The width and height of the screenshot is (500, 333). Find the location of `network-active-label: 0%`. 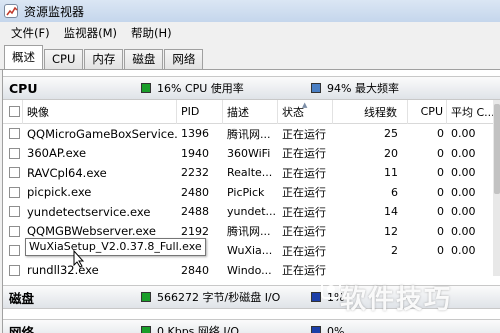

network-active-label: 0% is located at coordinates (336, 328).